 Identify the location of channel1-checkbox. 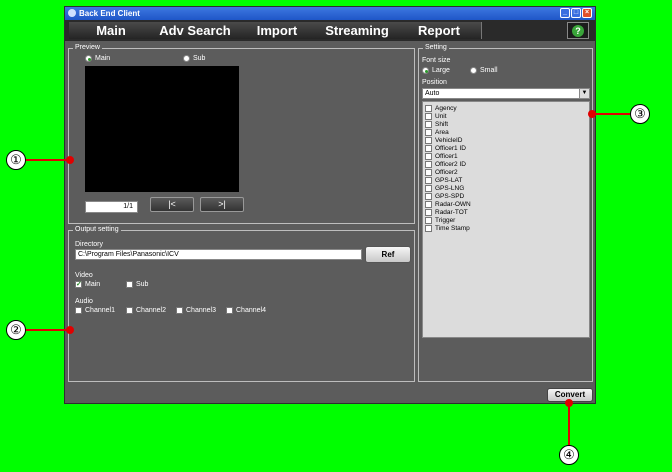
(78, 310).